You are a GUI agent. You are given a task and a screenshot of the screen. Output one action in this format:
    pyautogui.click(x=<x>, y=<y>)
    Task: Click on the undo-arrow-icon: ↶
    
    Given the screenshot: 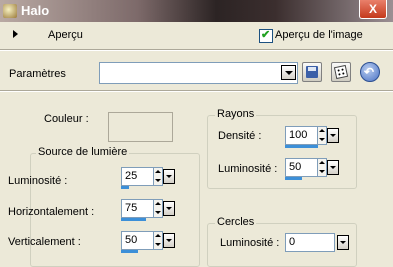 What is the action you would take?
    pyautogui.click(x=369, y=72)
    